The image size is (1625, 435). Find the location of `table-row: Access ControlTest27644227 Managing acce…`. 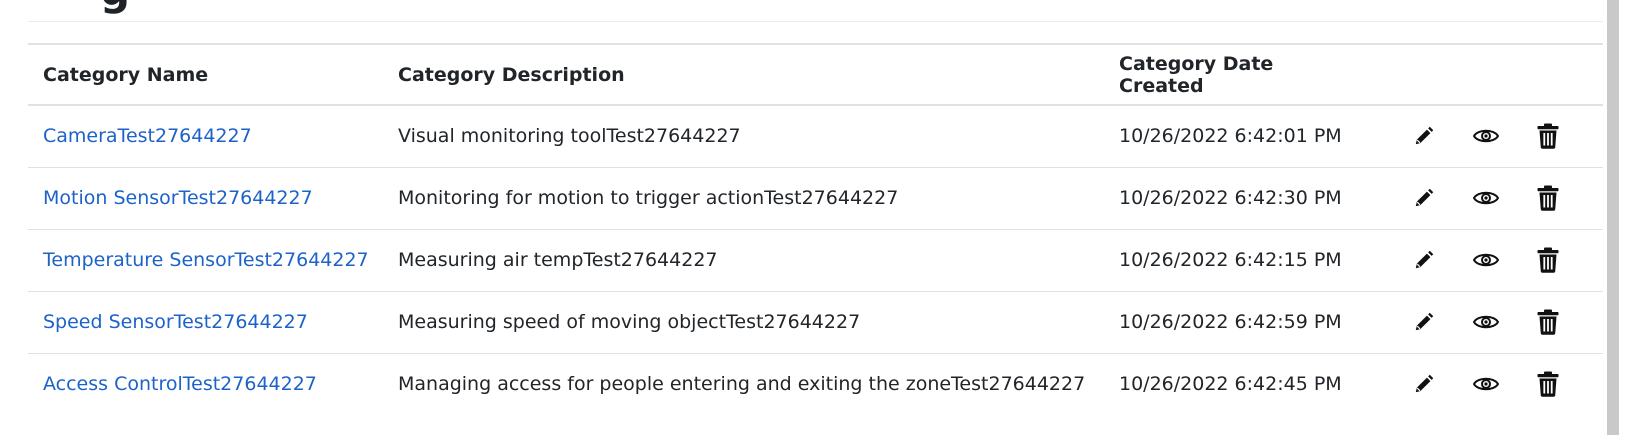

table-row: Access ControlTest27644227 Managing acce… is located at coordinates (815, 384).